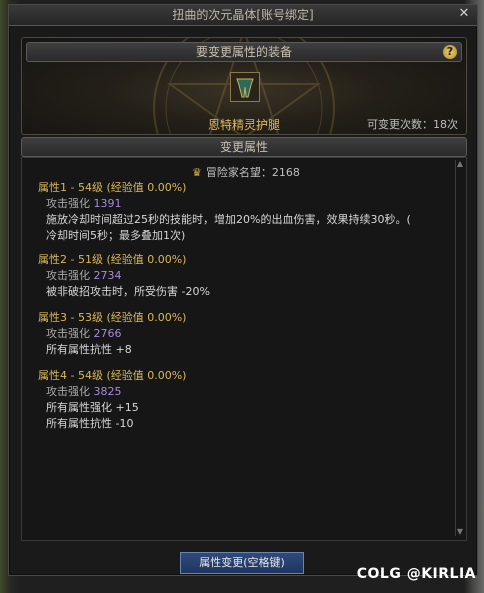 This screenshot has width=484, height=593. What do you see at coordinates (416, 574) in the screenshot?
I see `watermark: COLG @KIRLIA` at bounding box center [416, 574].